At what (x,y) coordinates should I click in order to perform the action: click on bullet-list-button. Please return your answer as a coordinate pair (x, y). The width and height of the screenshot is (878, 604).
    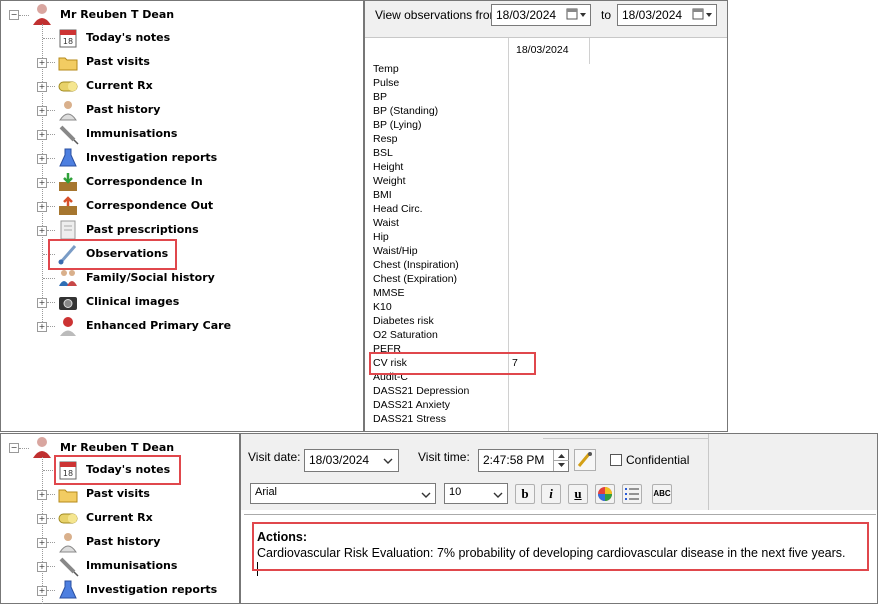
    Looking at the image, I should click on (632, 494).